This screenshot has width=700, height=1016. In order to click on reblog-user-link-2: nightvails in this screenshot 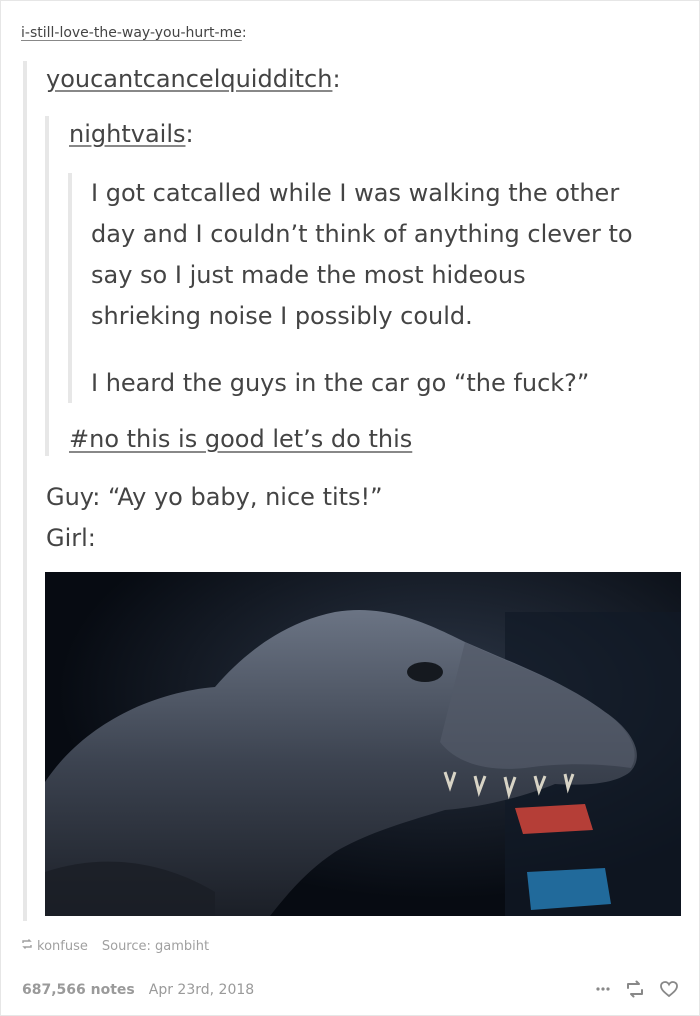, I will do `click(127, 134)`.